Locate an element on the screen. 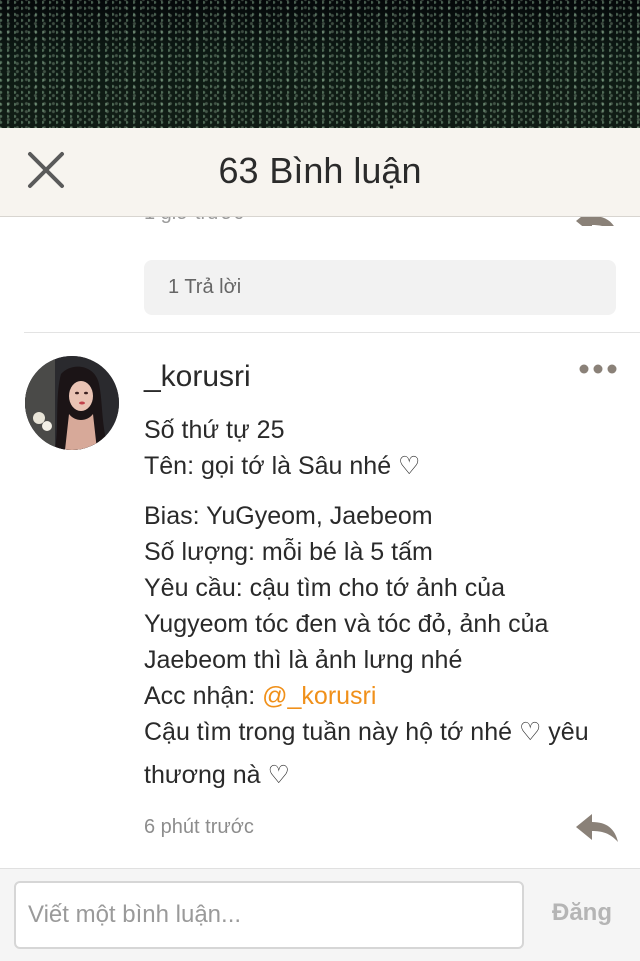 This screenshot has width=640, height=961. comment-username: _korusri is located at coordinates (197, 377).